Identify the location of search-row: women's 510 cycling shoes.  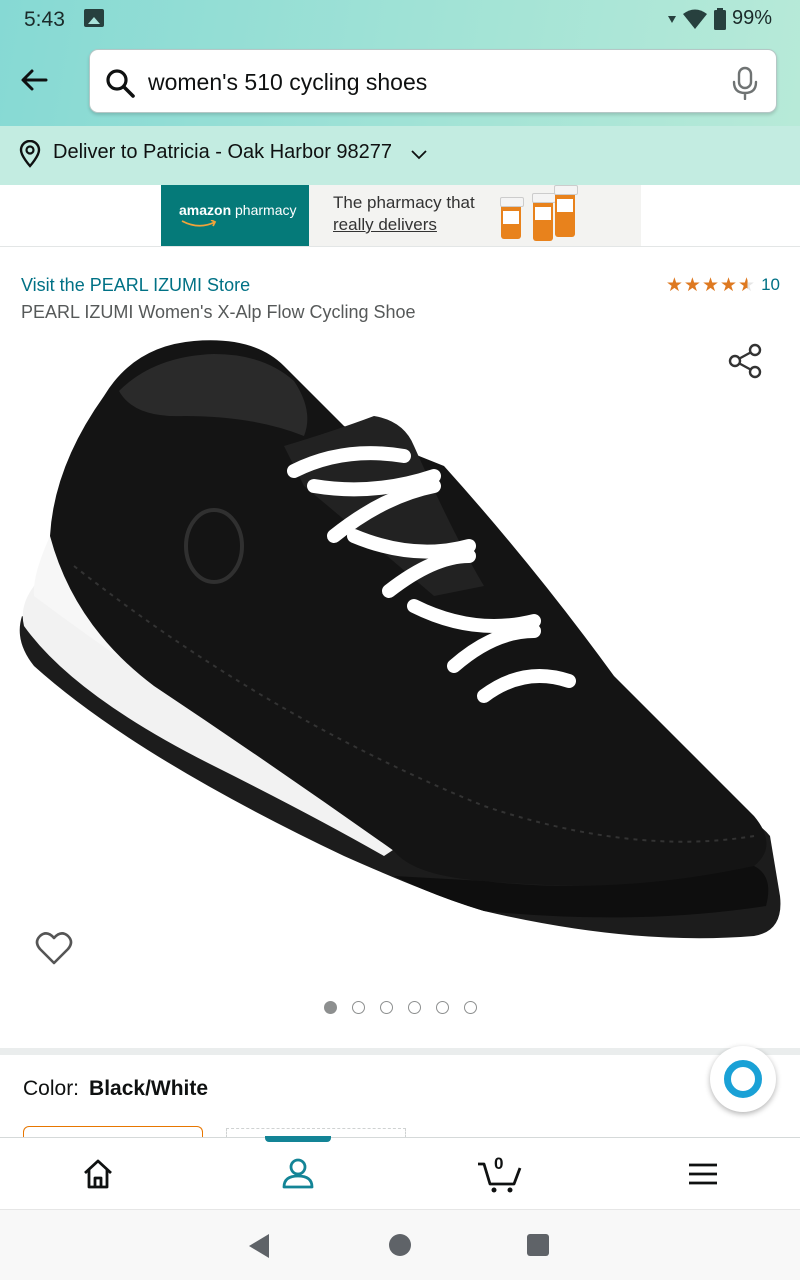
(400, 82).